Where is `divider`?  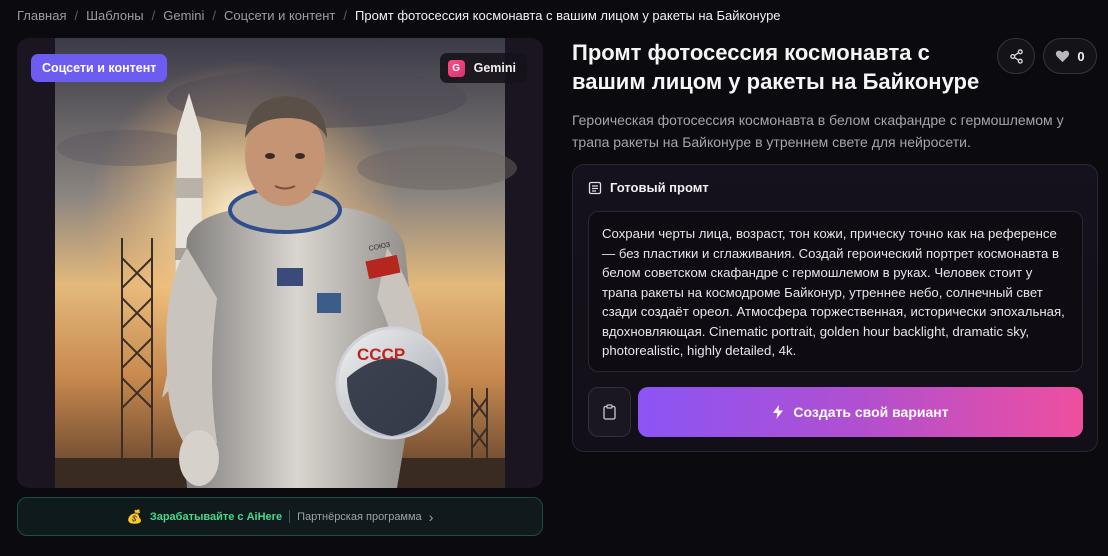
divider is located at coordinates (290, 516).